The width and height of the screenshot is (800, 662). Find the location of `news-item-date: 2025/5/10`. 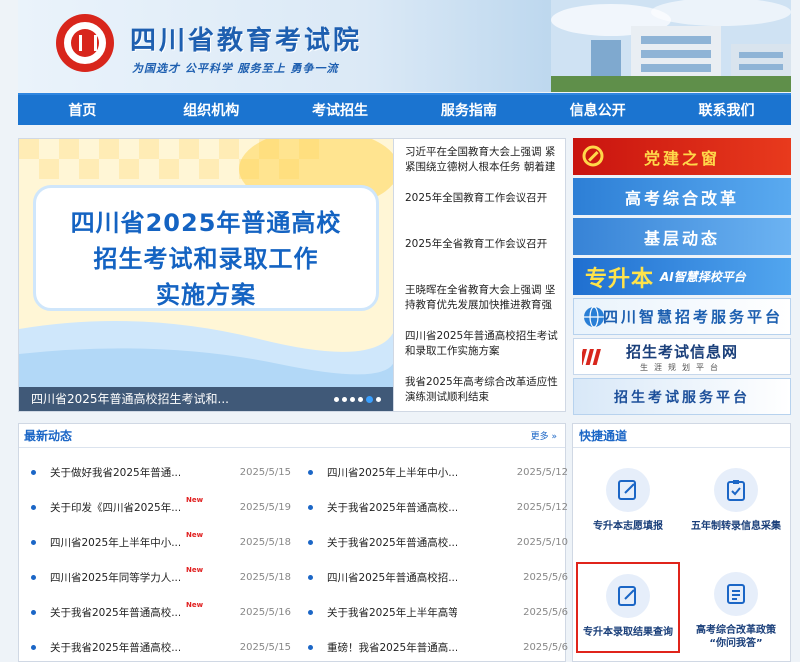

news-item-date: 2025/5/10 is located at coordinates (542, 542).